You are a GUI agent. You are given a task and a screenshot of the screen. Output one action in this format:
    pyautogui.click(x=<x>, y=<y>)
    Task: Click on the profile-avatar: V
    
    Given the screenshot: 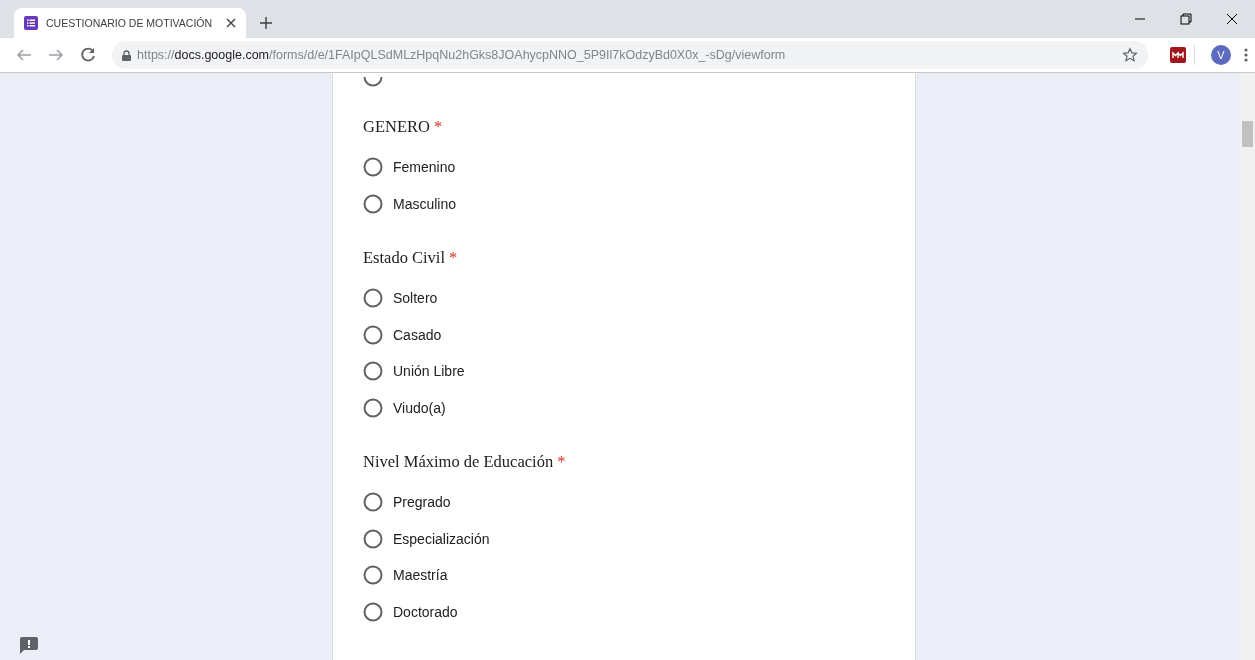 What is the action you would take?
    pyautogui.click(x=1221, y=55)
    